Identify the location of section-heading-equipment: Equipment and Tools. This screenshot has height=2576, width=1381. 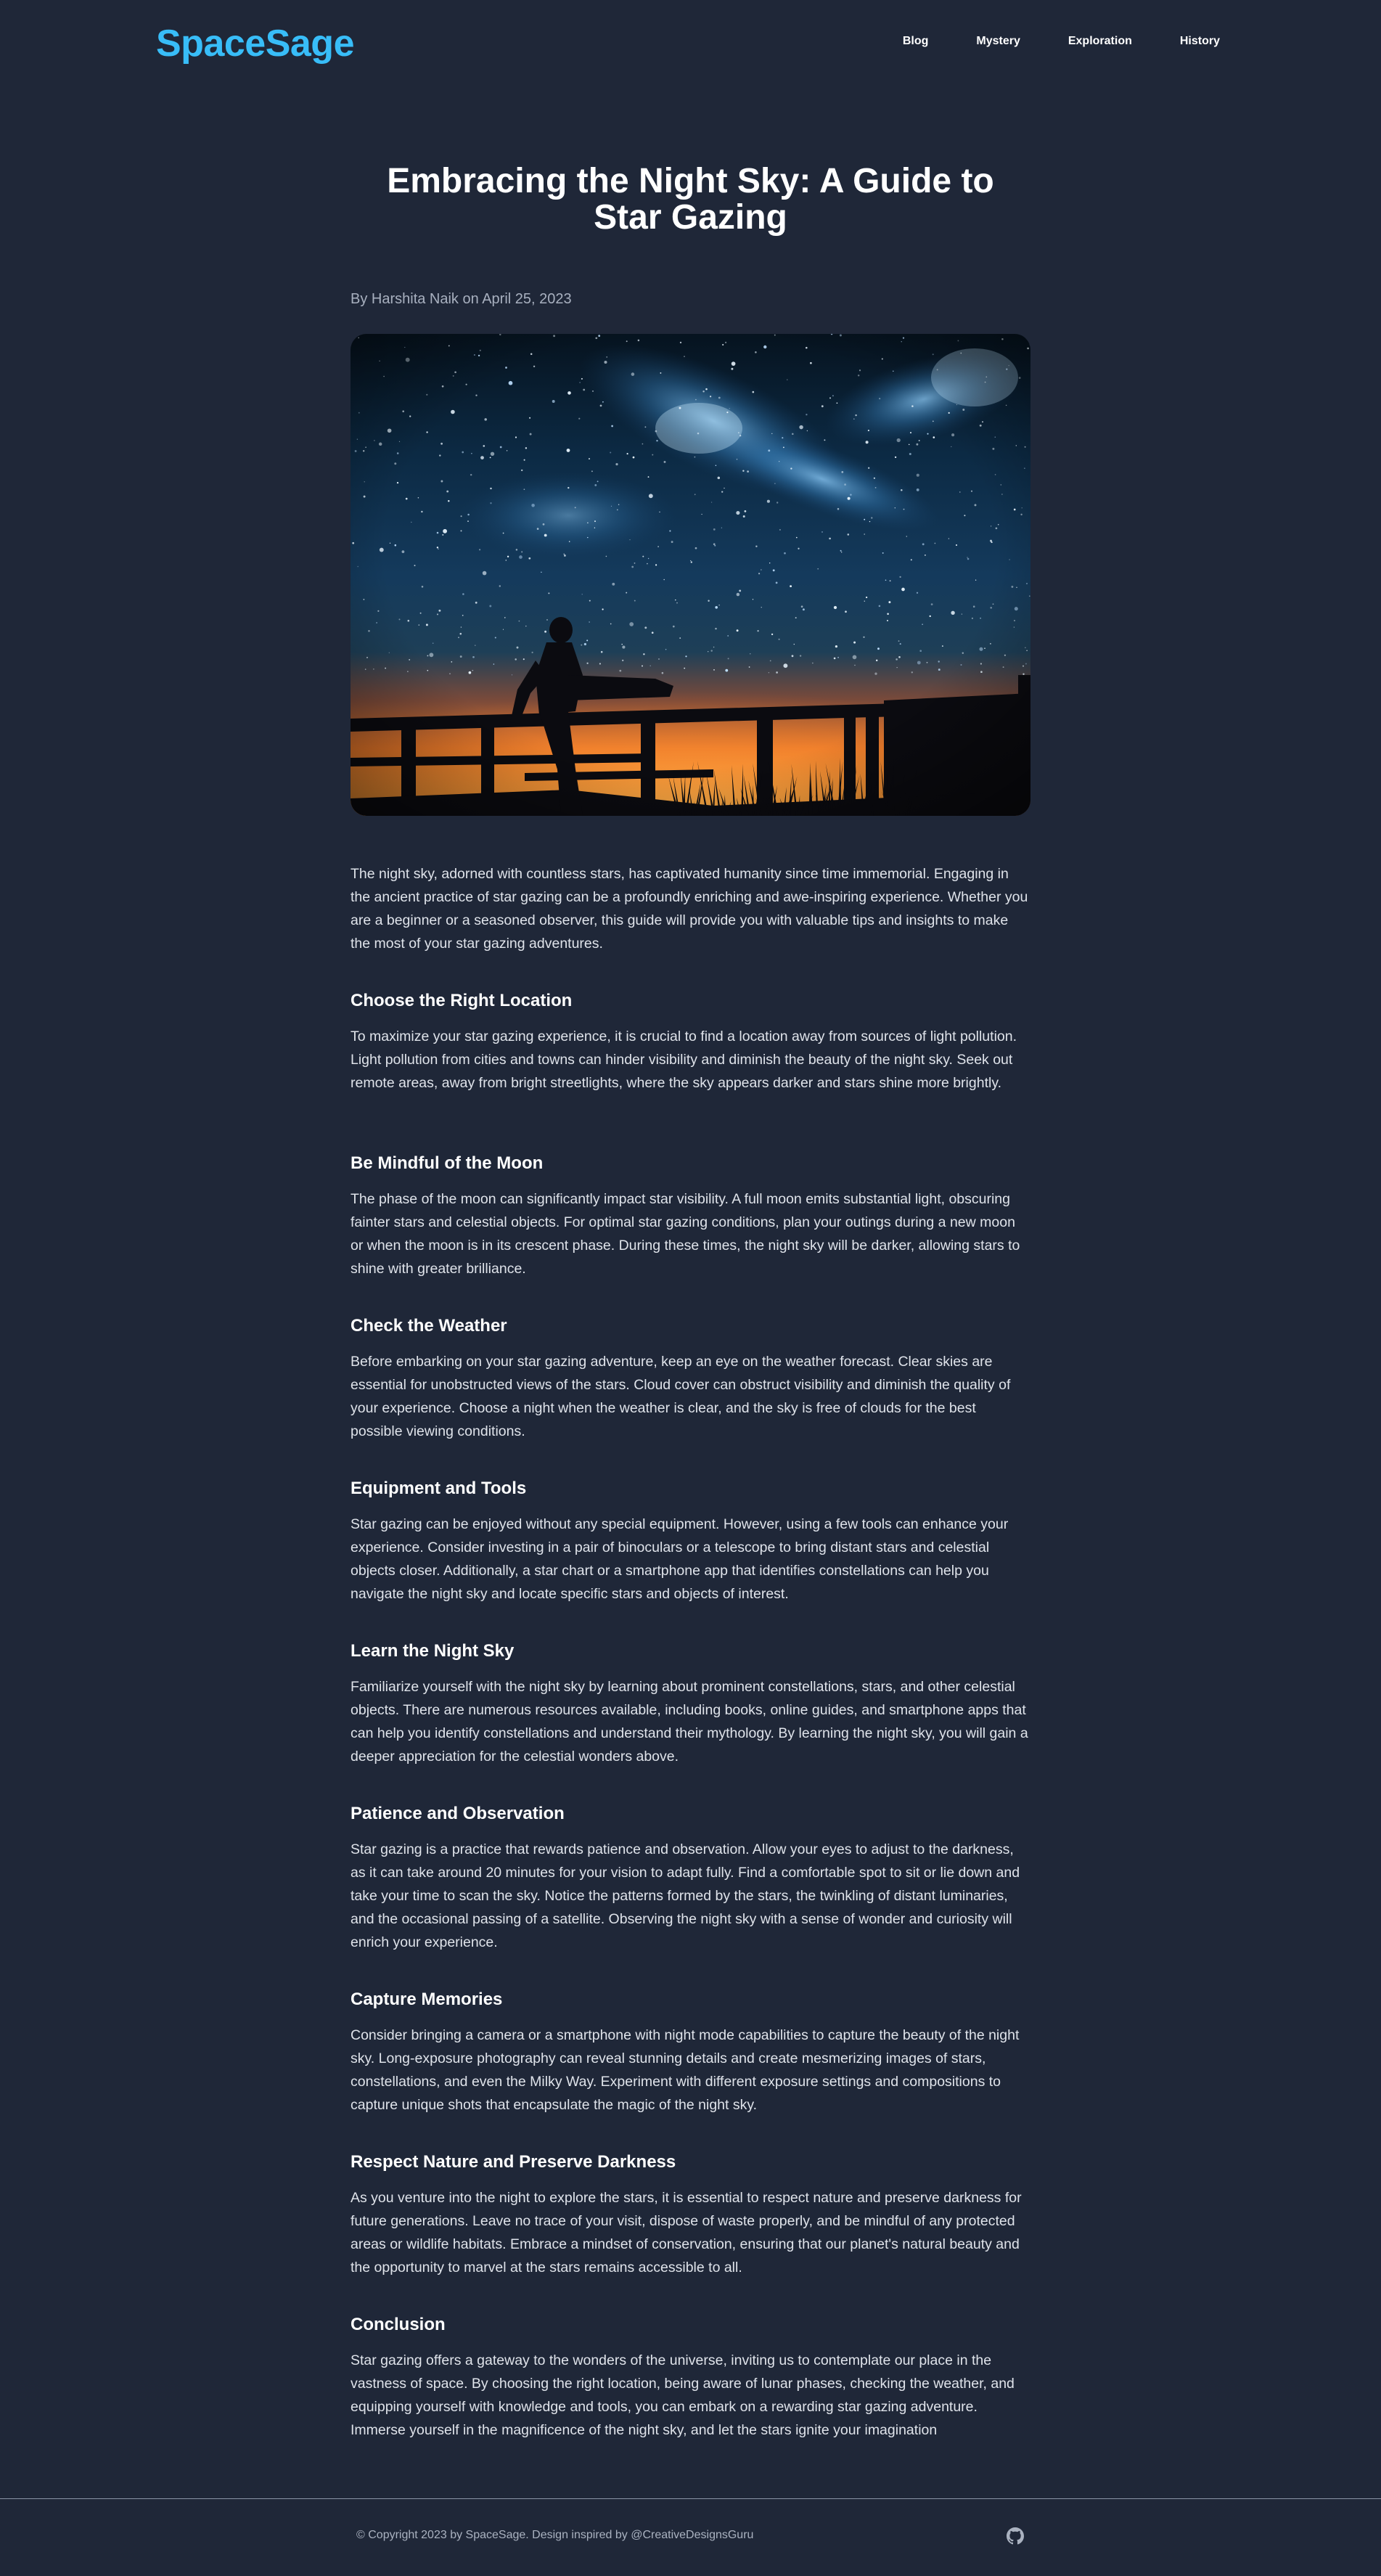
(439, 1489).